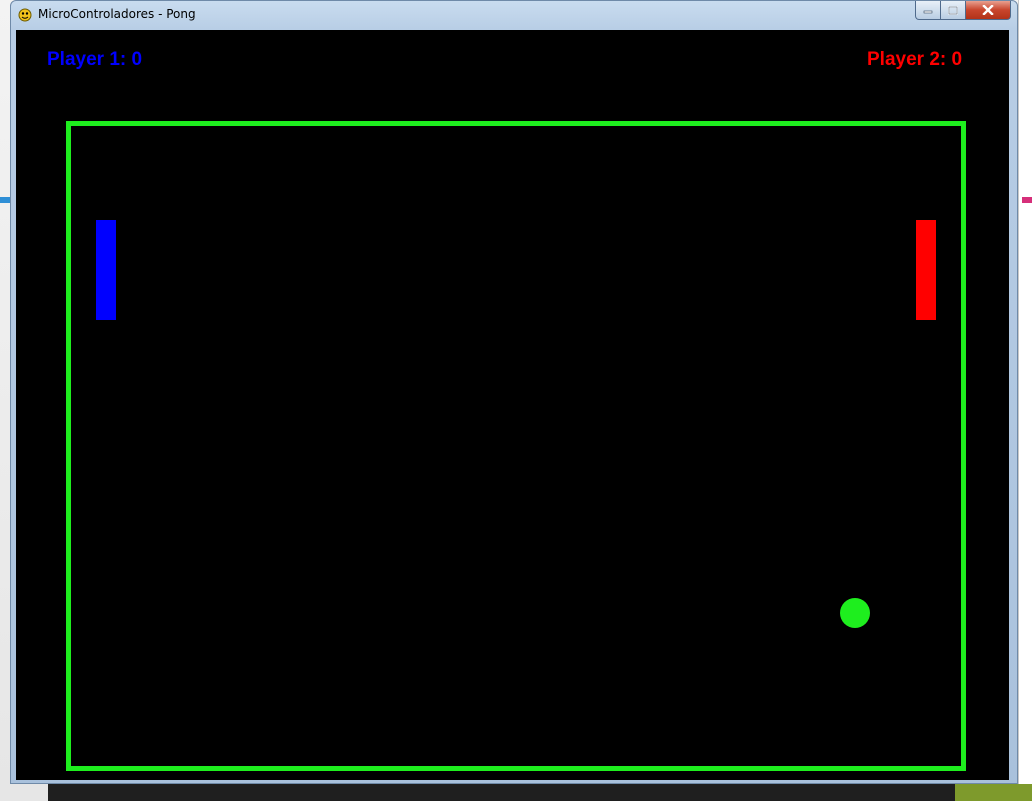 The height and width of the screenshot is (801, 1032). Describe the element at coordinates (1025, 400) in the screenshot. I see `desktop-fragment-right` at that location.